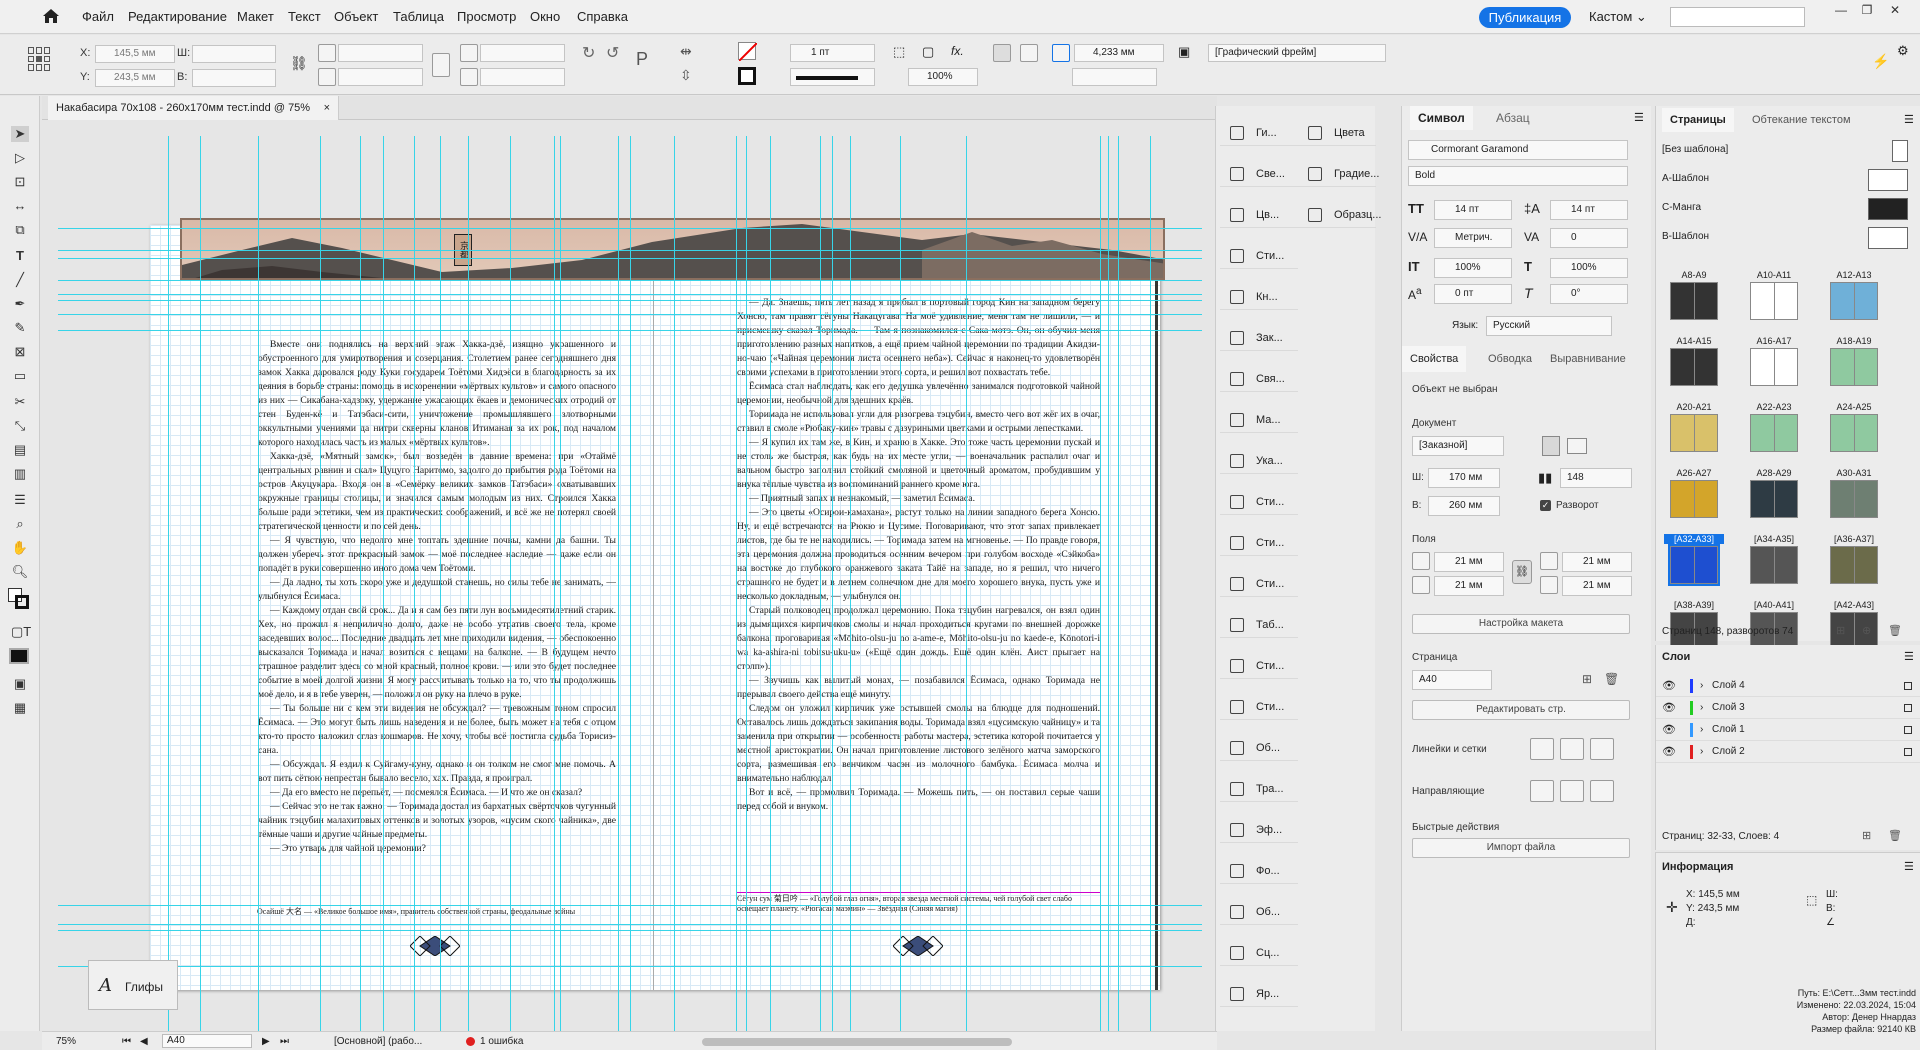  What do you see at coordinates (1788, 708) in the screenshot?
I see `layer-row: 👁︎ › Слой 3` at bounding box center [1788, 708].